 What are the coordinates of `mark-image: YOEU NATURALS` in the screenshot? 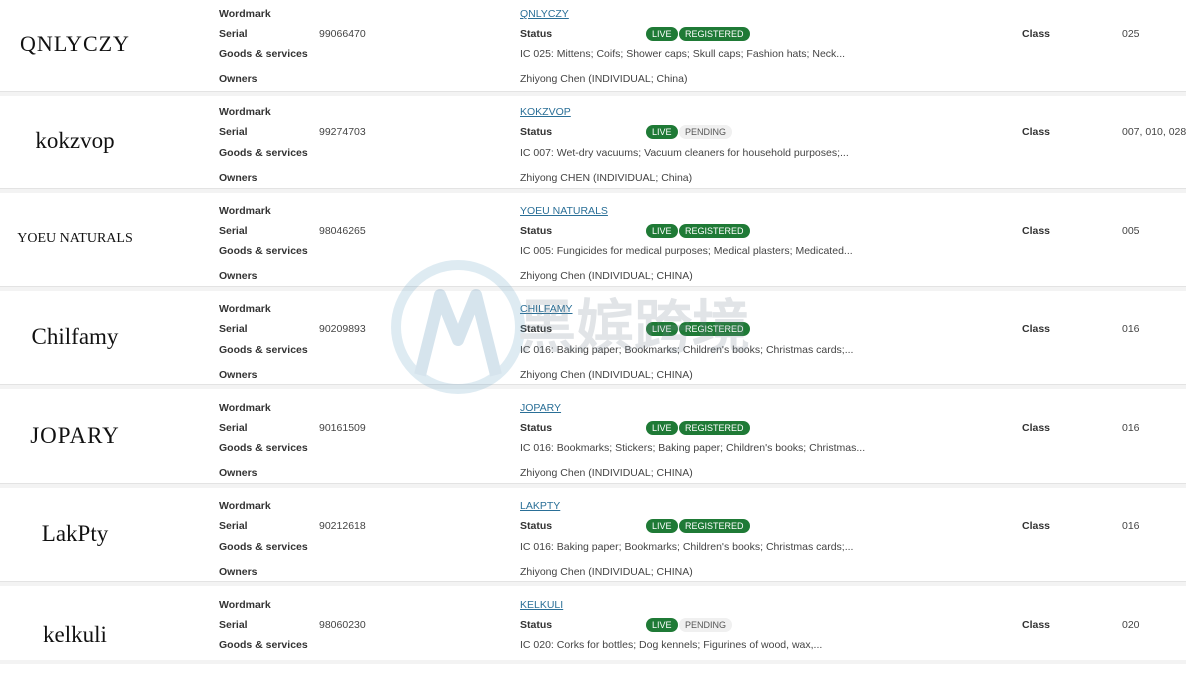 It's located at (75, 239).